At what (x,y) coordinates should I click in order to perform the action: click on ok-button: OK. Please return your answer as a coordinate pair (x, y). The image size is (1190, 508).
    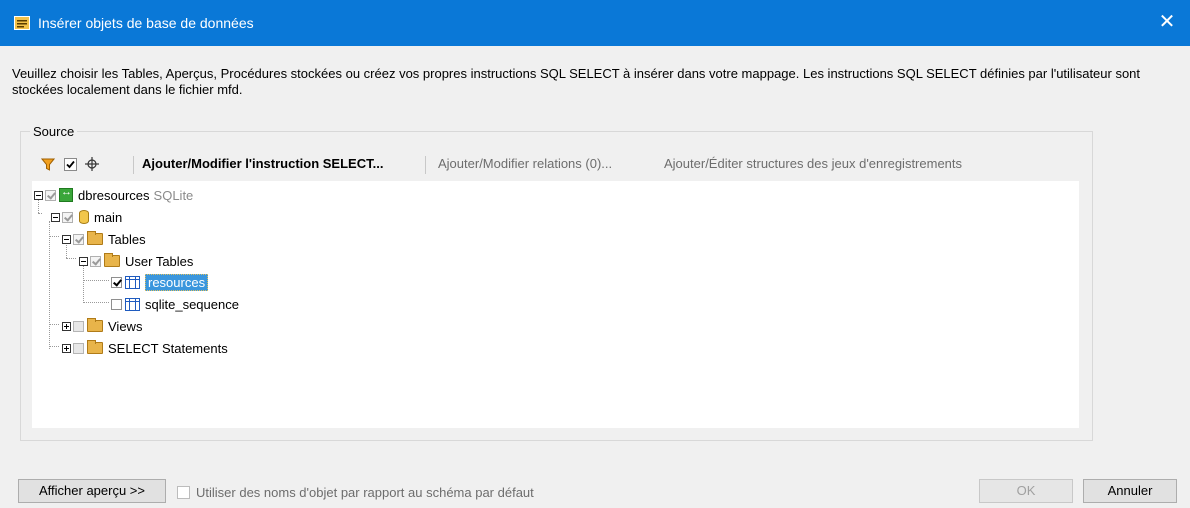
    Looking at the image, I should click on (1026, 491).